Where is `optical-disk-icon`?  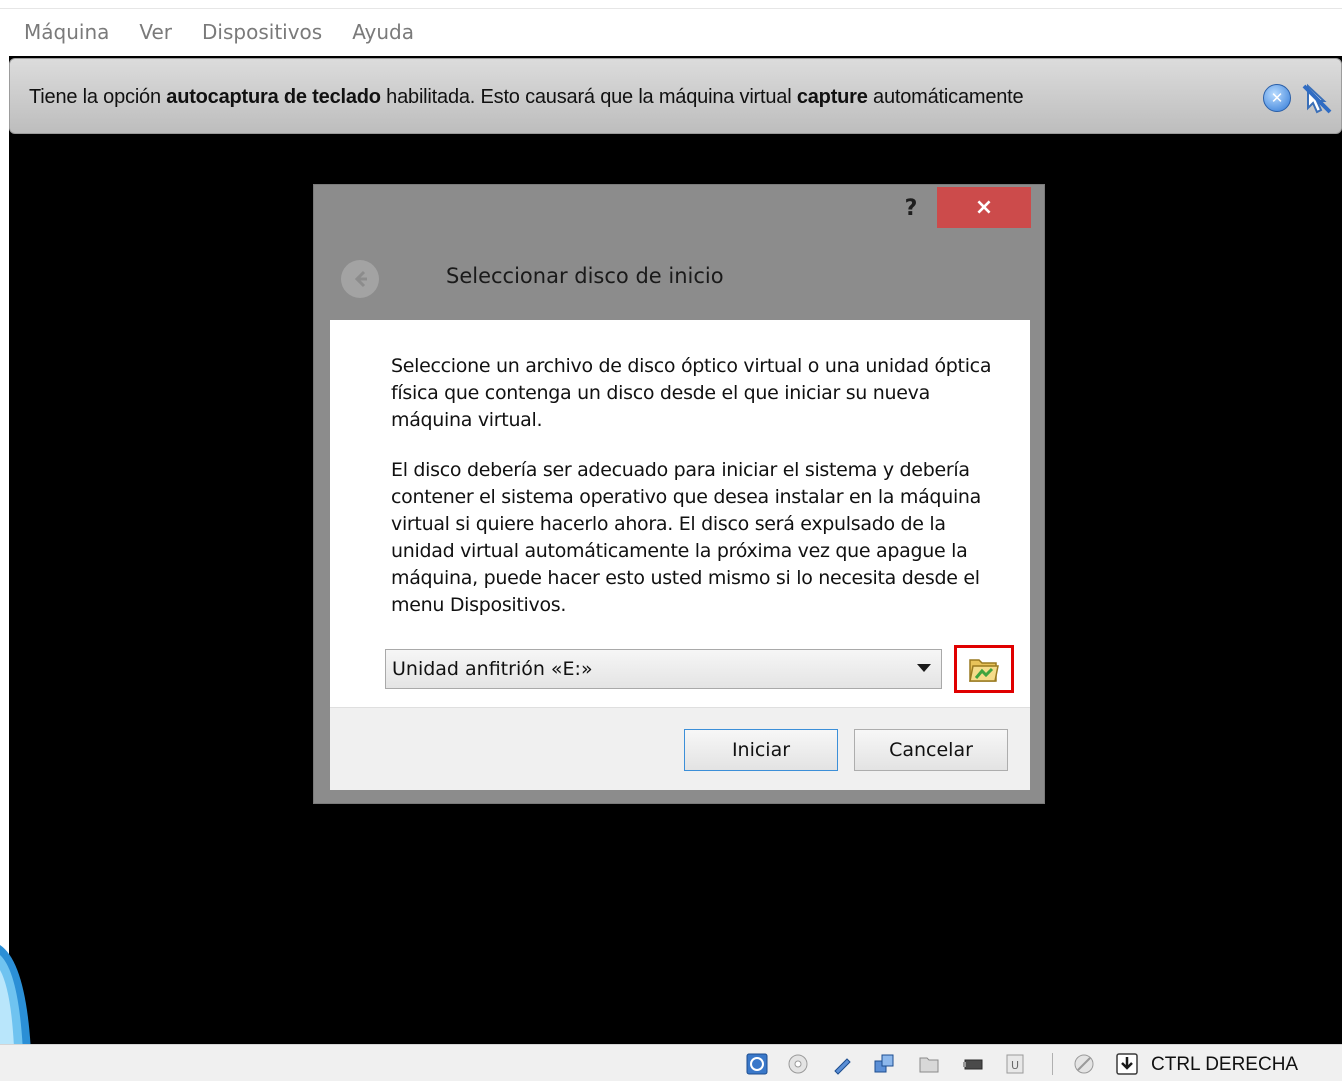
optical-disk-icon is located at coordinates (798, 1064).